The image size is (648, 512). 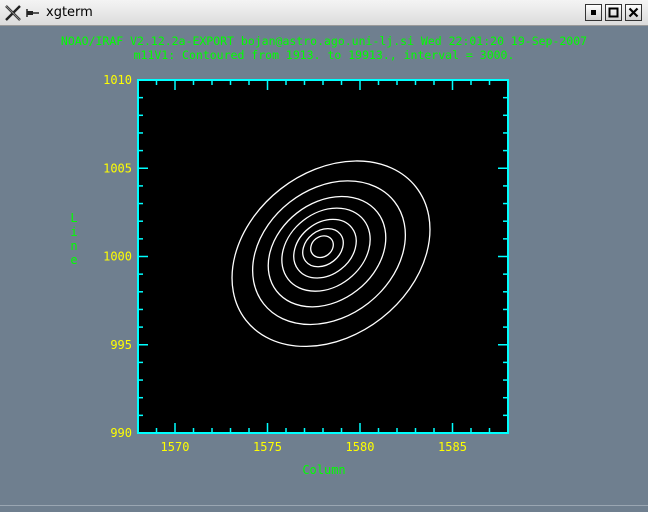 I want to click on y-tick-label: 1005, so click(x=117, y=168).